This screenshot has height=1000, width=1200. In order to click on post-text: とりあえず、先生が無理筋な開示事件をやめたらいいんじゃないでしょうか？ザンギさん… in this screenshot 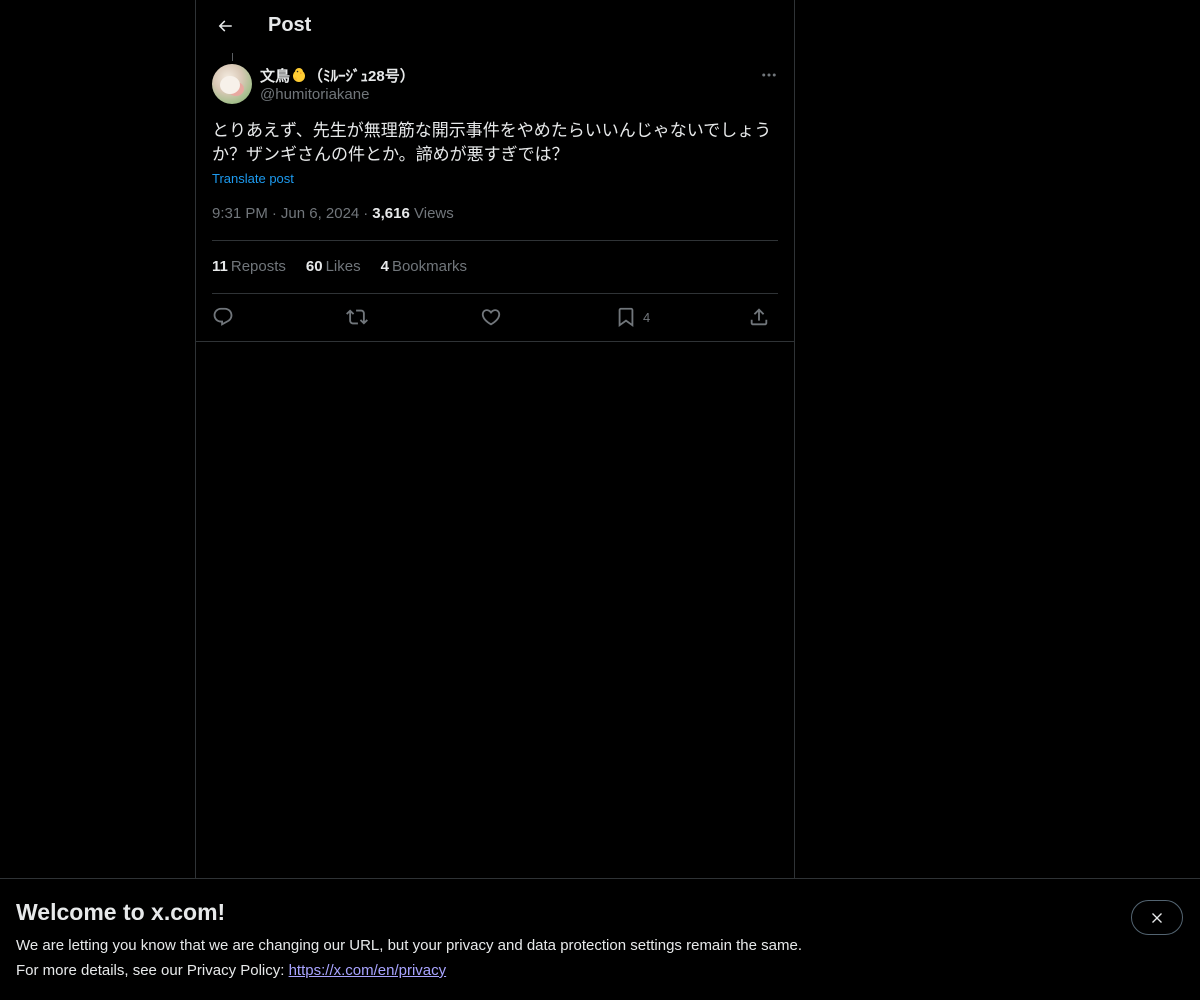, I will do `click(492, 142)`.